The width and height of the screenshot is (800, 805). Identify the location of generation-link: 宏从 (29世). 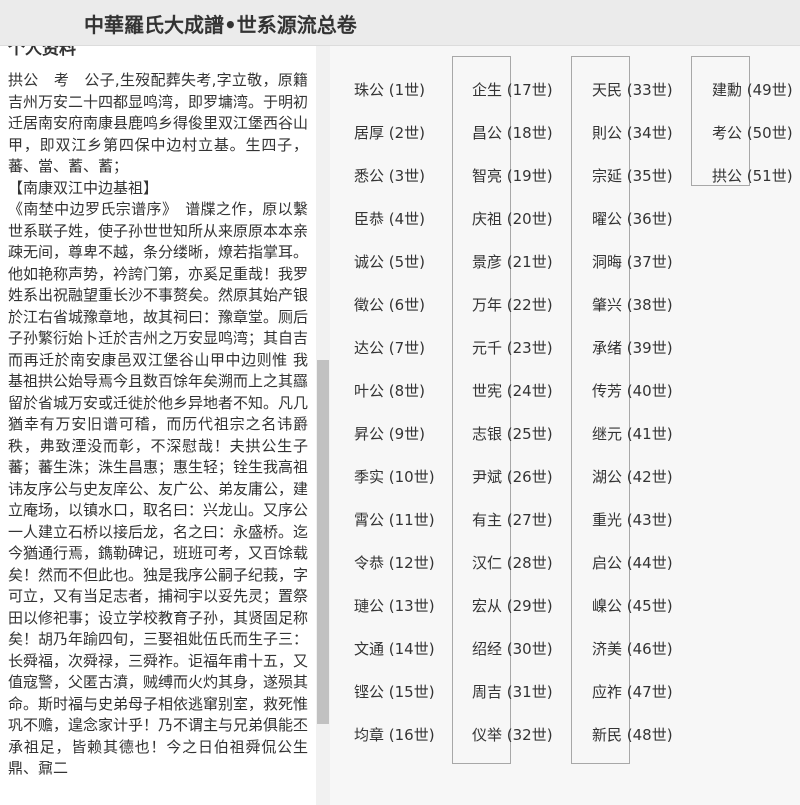
(512, 606).